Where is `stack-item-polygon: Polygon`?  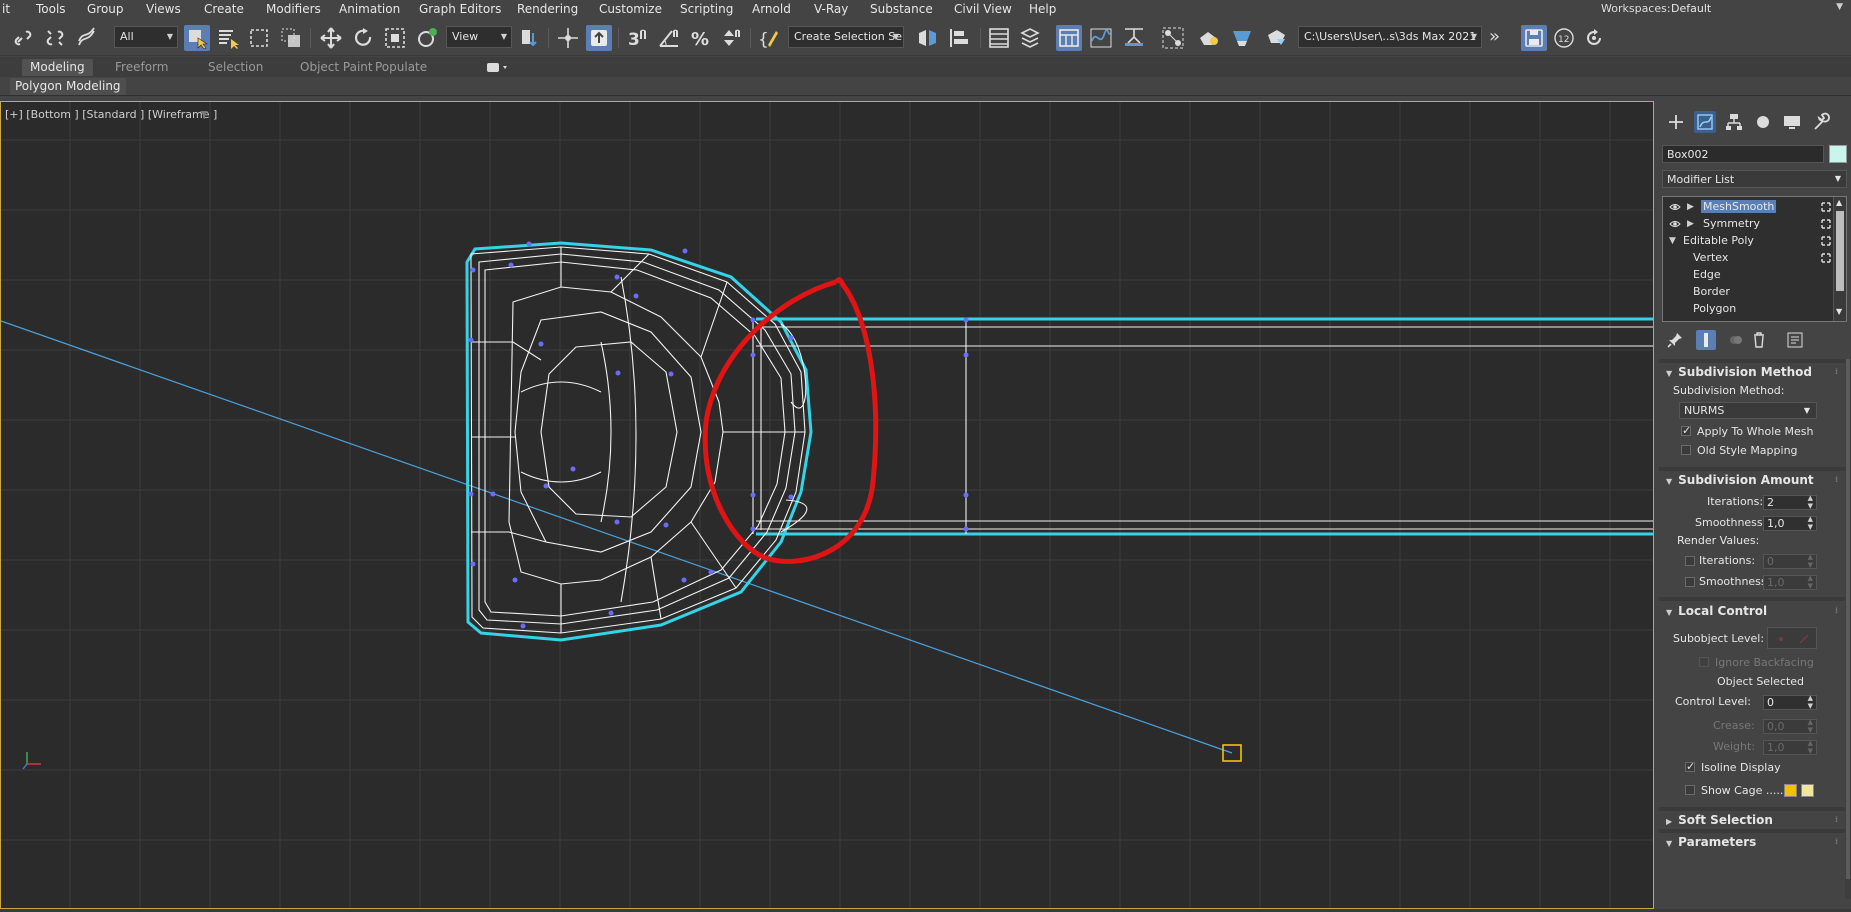
stack-item-polygon: Polygon is located at coordinates (1748, 309).